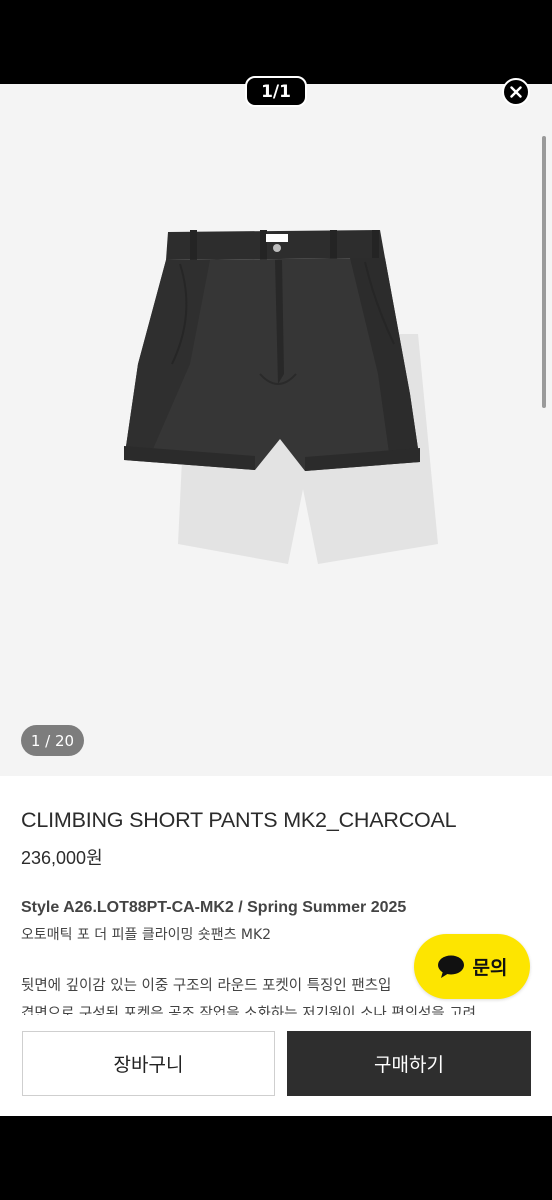 Image resolution: width=552 pixels, height=1200 pixels. I want to click on close-button, so click(516, 92).